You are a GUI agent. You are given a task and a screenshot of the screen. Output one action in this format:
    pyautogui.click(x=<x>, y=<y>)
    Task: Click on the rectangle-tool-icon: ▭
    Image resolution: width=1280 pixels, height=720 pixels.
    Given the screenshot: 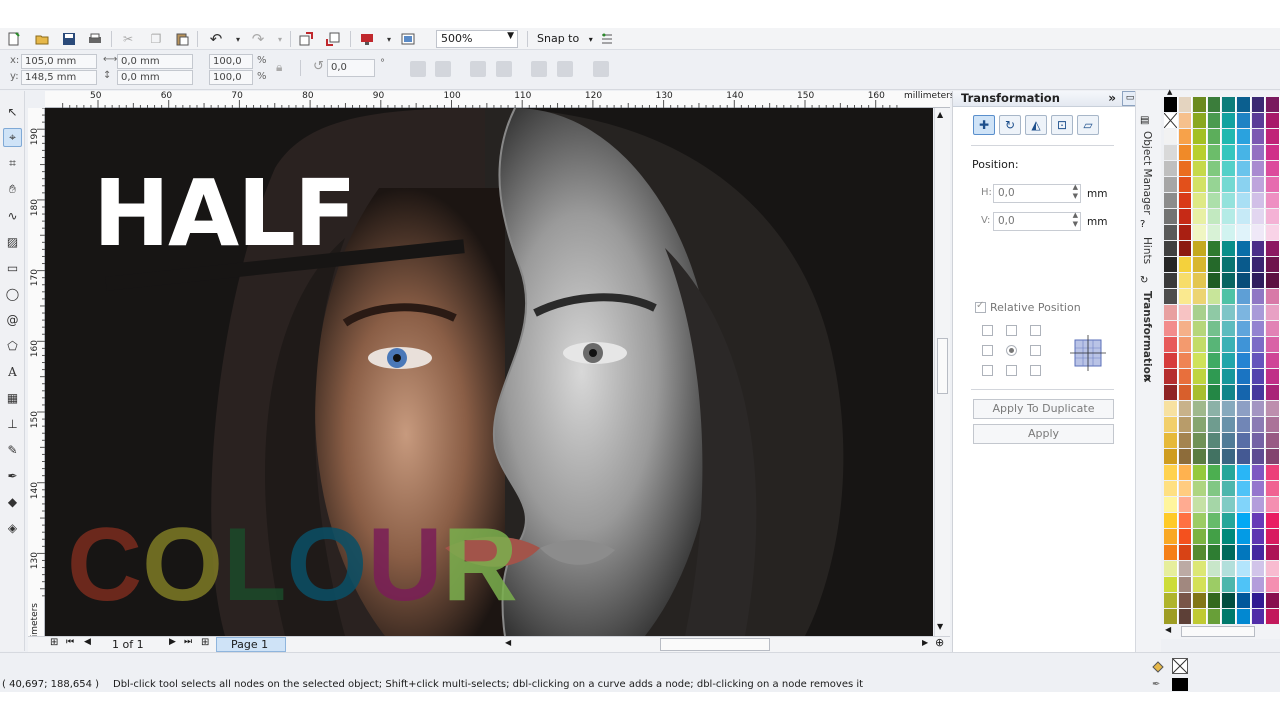 What is the action you would take?
    pyautogui.click(x=12, y=267)
    